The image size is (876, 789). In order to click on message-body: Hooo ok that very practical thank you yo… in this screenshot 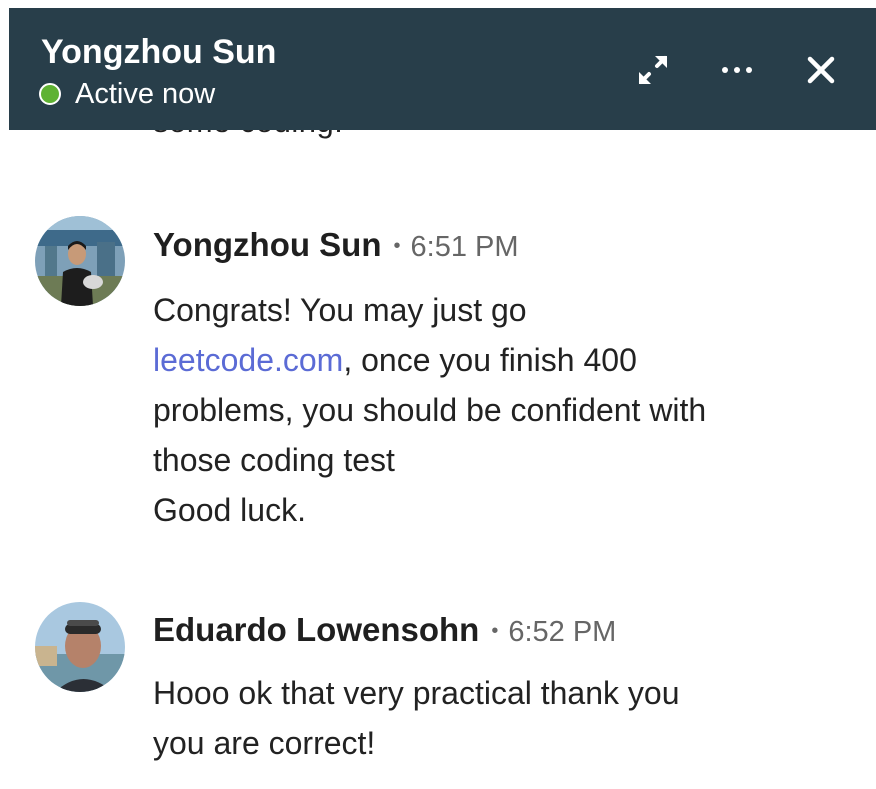, I will do `click(498, 718)`.